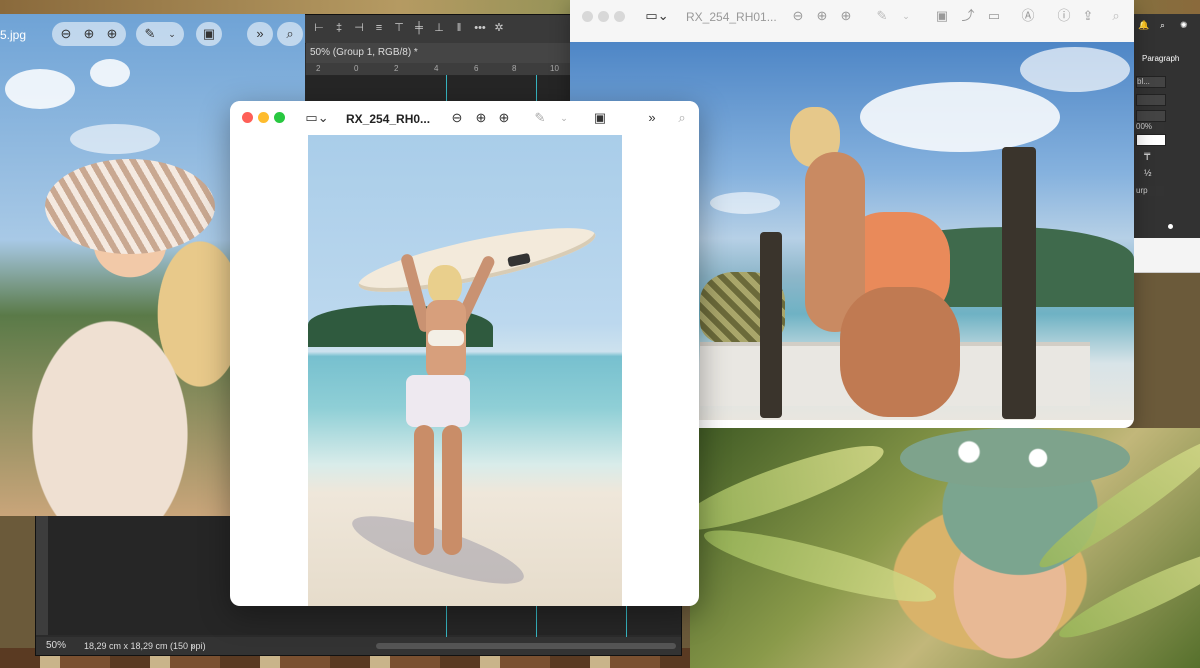  Describe the element at coordinates (1088, 16) in the screenshot. I see `share-icon: ⇪` at that location.